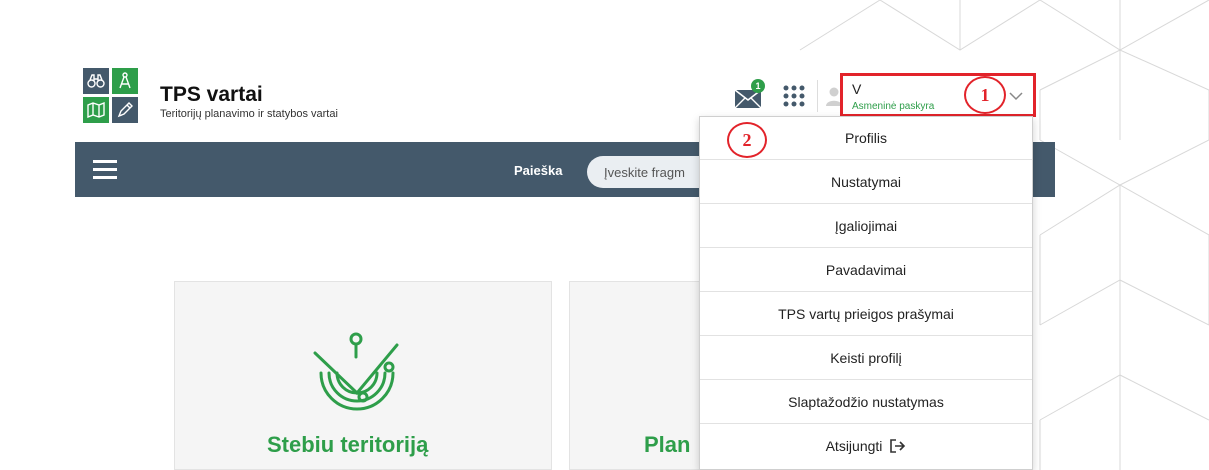 The height and width of the screenshot is (470, 1209). What do you see at coordinates (866, 226) in the screenshot?
I see `menu-item-igaliojimai: Įgaliojimai` at bounding box center [866, 226].